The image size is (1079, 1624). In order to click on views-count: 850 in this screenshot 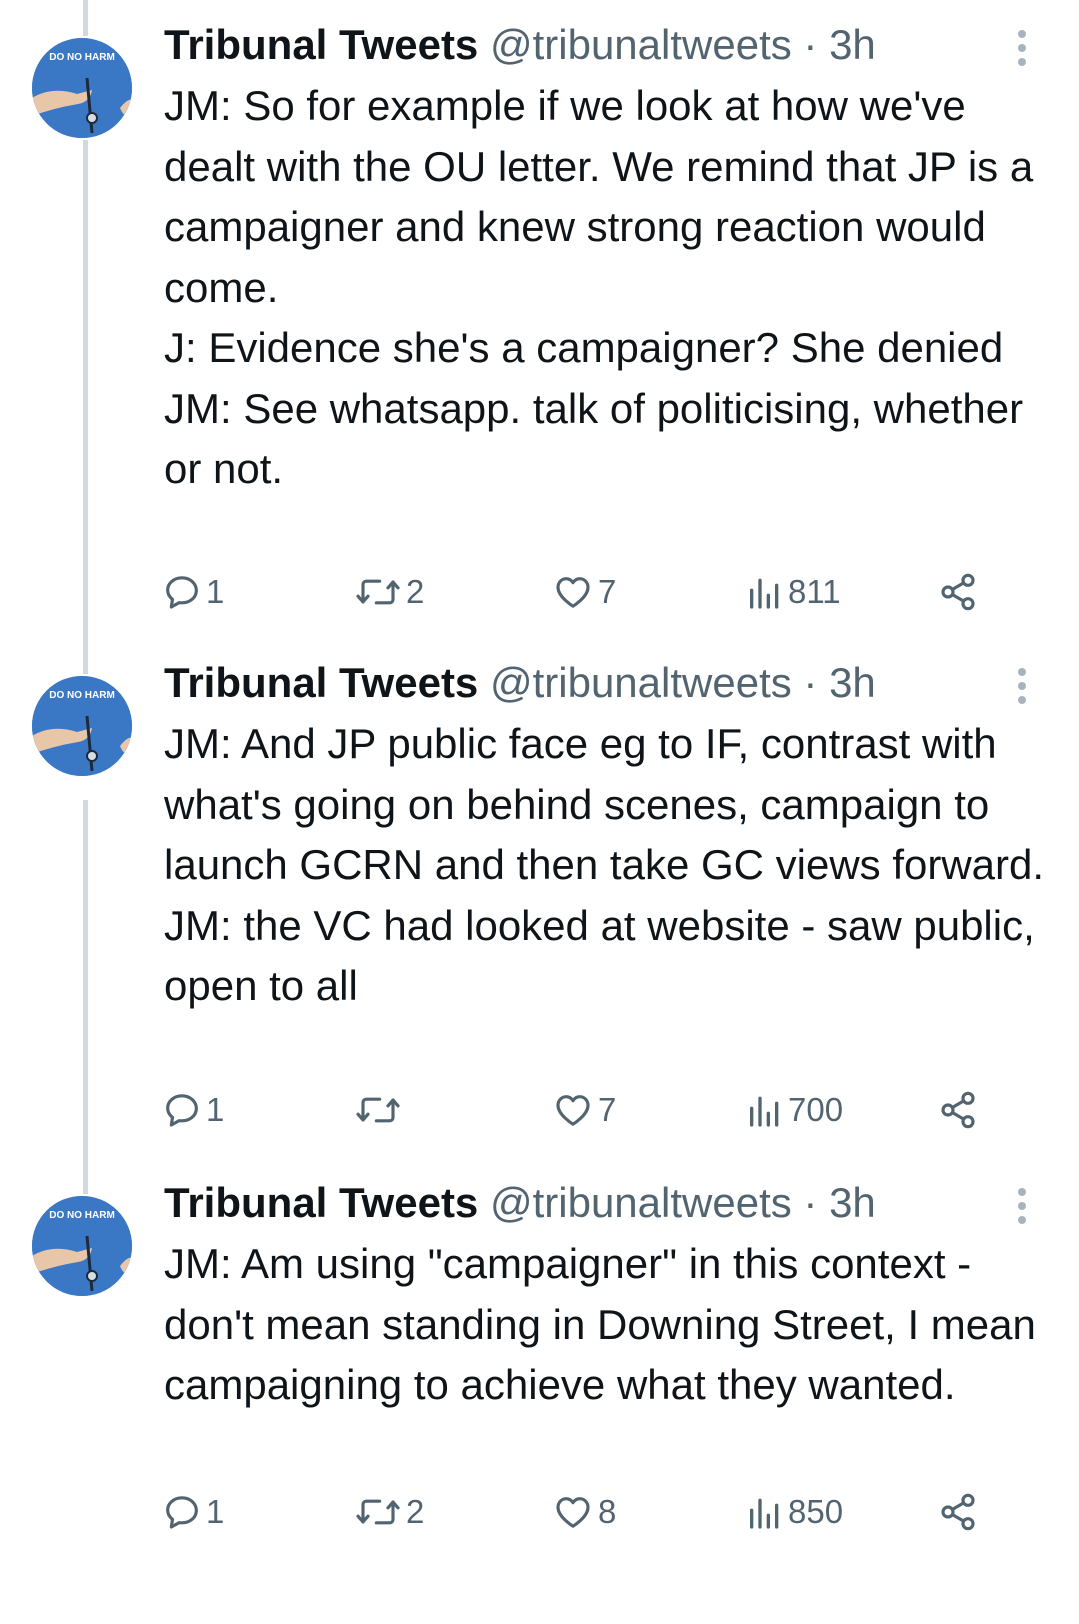, I will do `click(816, 1511)`.